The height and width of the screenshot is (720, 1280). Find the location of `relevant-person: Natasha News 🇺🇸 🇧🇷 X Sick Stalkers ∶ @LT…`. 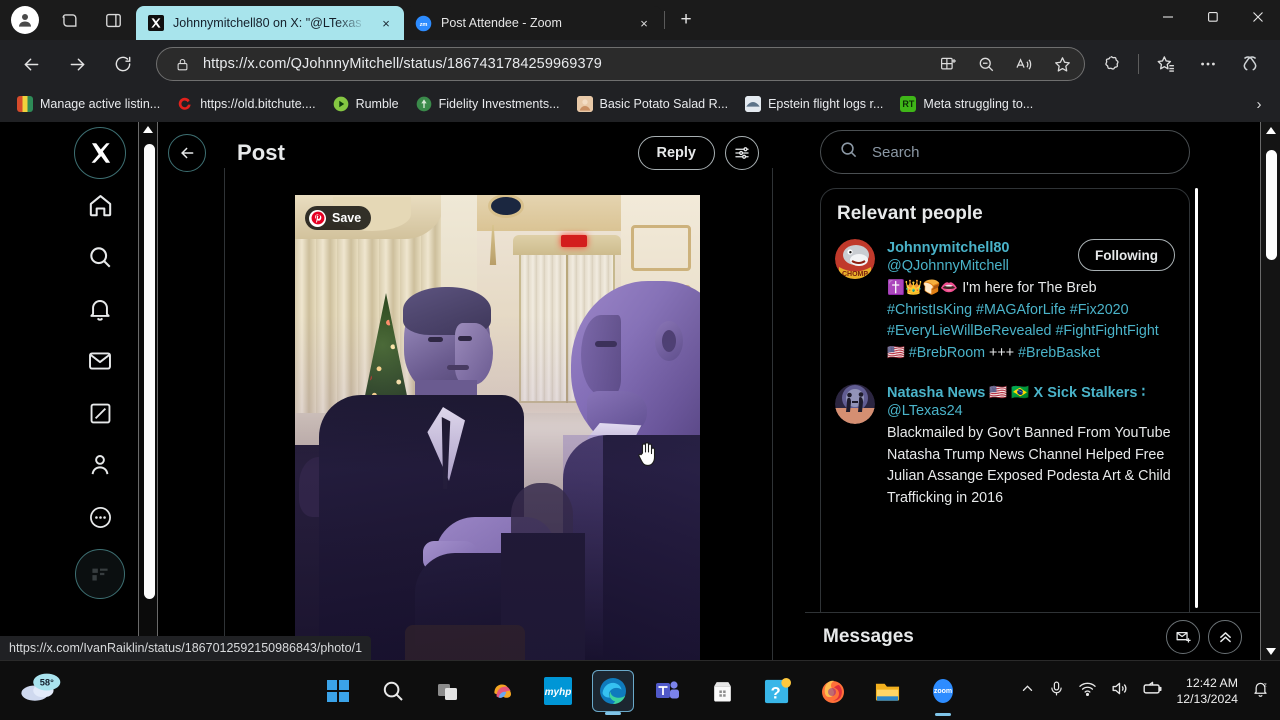

relevant-person: Natasha News 🇺🇸 🇧🇷 X Sick Stalkers ∶ @LT… is located at coordinates (1005, 446).